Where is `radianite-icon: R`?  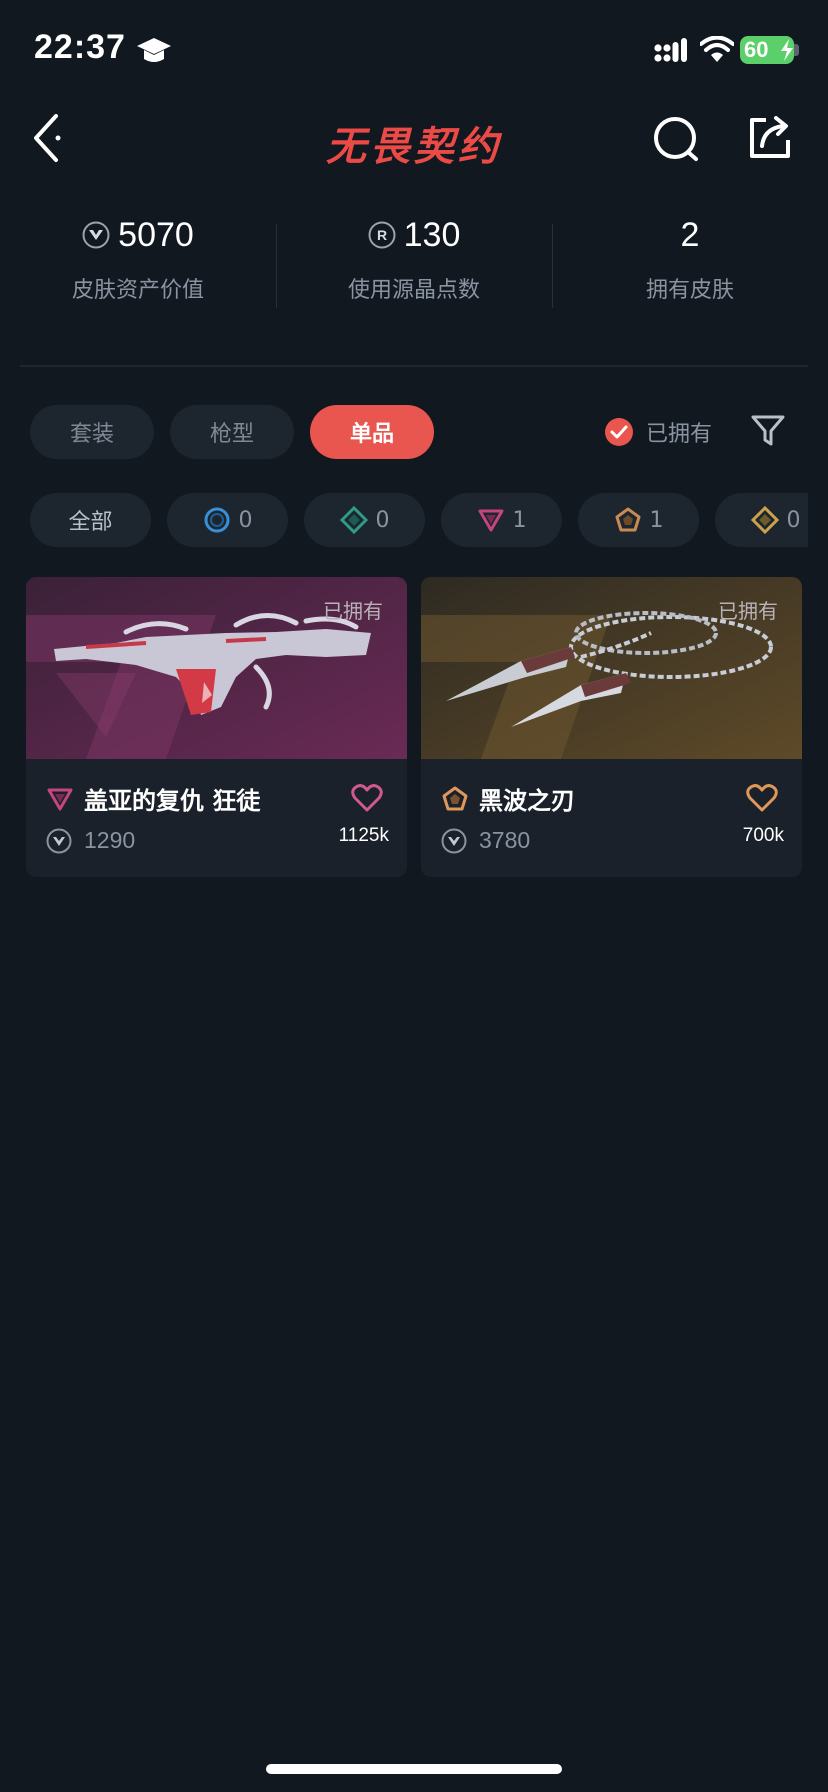
radianite-icon: R is located at coordinates (382, 235).